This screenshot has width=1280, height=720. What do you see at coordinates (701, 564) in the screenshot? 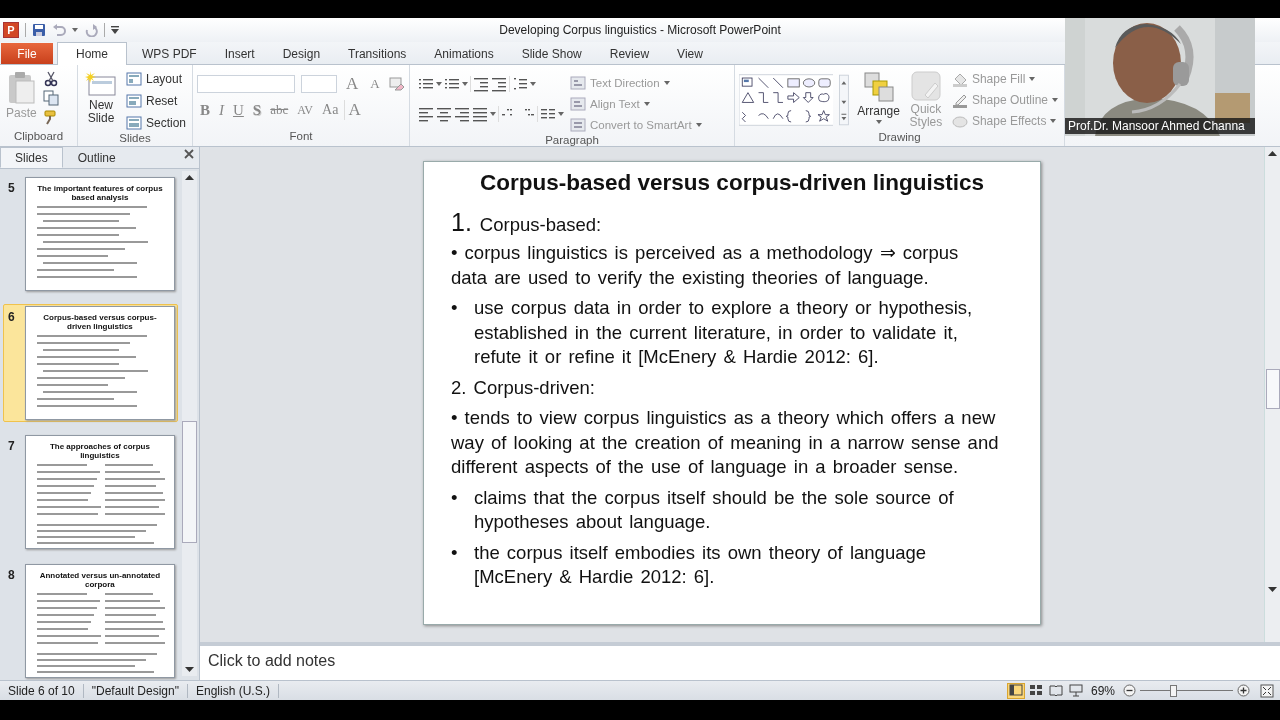
I see `slide-bullet-text: the corpus itself embodies its own theory of language [McEnery & Hardie 2012: 6].` at bounding box center [701, 564].